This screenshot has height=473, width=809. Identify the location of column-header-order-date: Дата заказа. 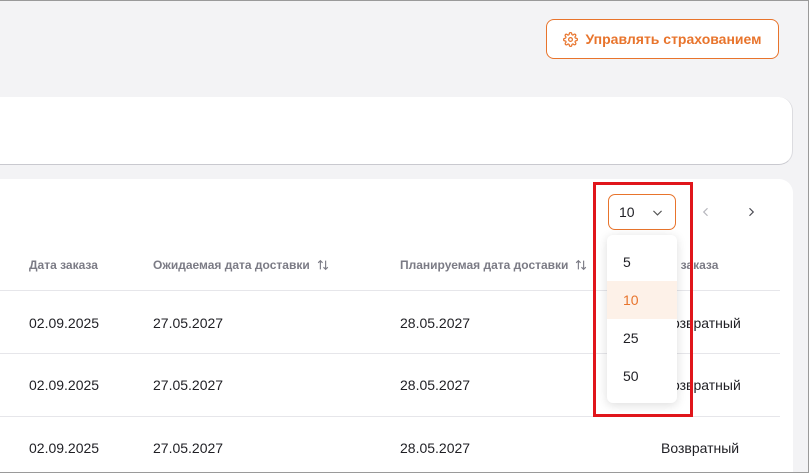
(63, 265).